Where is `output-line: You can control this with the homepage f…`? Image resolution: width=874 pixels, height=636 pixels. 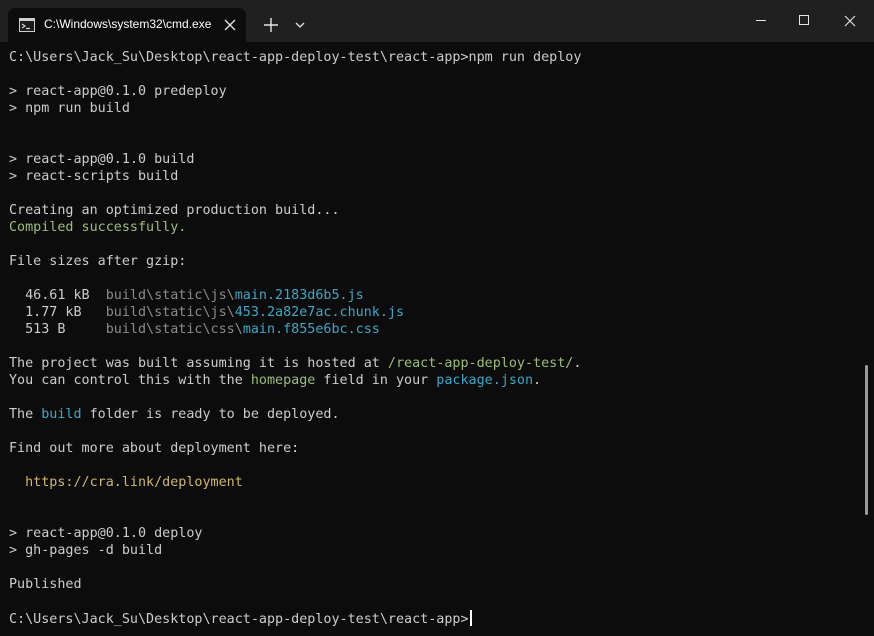 output-line: You can control this with the homepage f… is located at coordinates (275, 380).